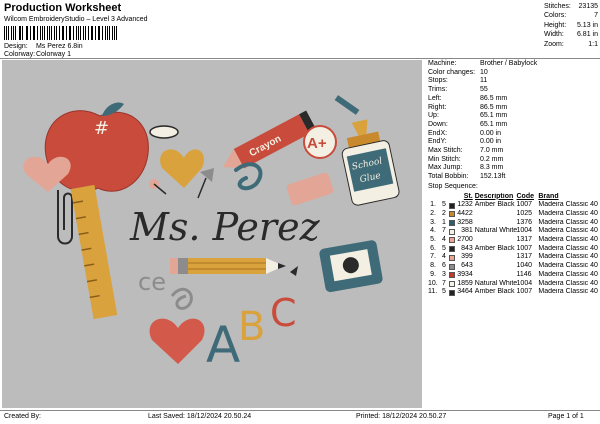  Describe the element at coordinates (513, 125) in the screenshot. I see `info-row: Down: 65.1 mm` at that location.